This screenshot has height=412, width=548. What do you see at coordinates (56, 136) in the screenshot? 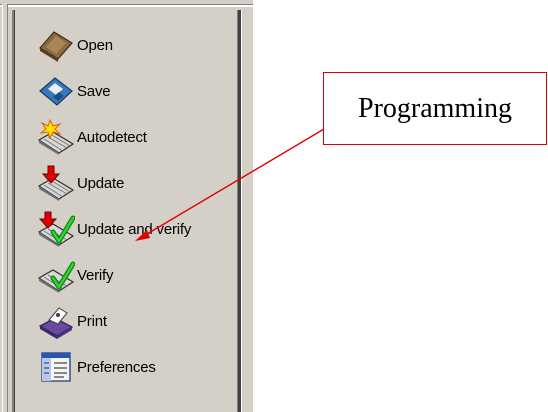
I see `keyboard-sparkle-icon` at bounding box center [56, 136].